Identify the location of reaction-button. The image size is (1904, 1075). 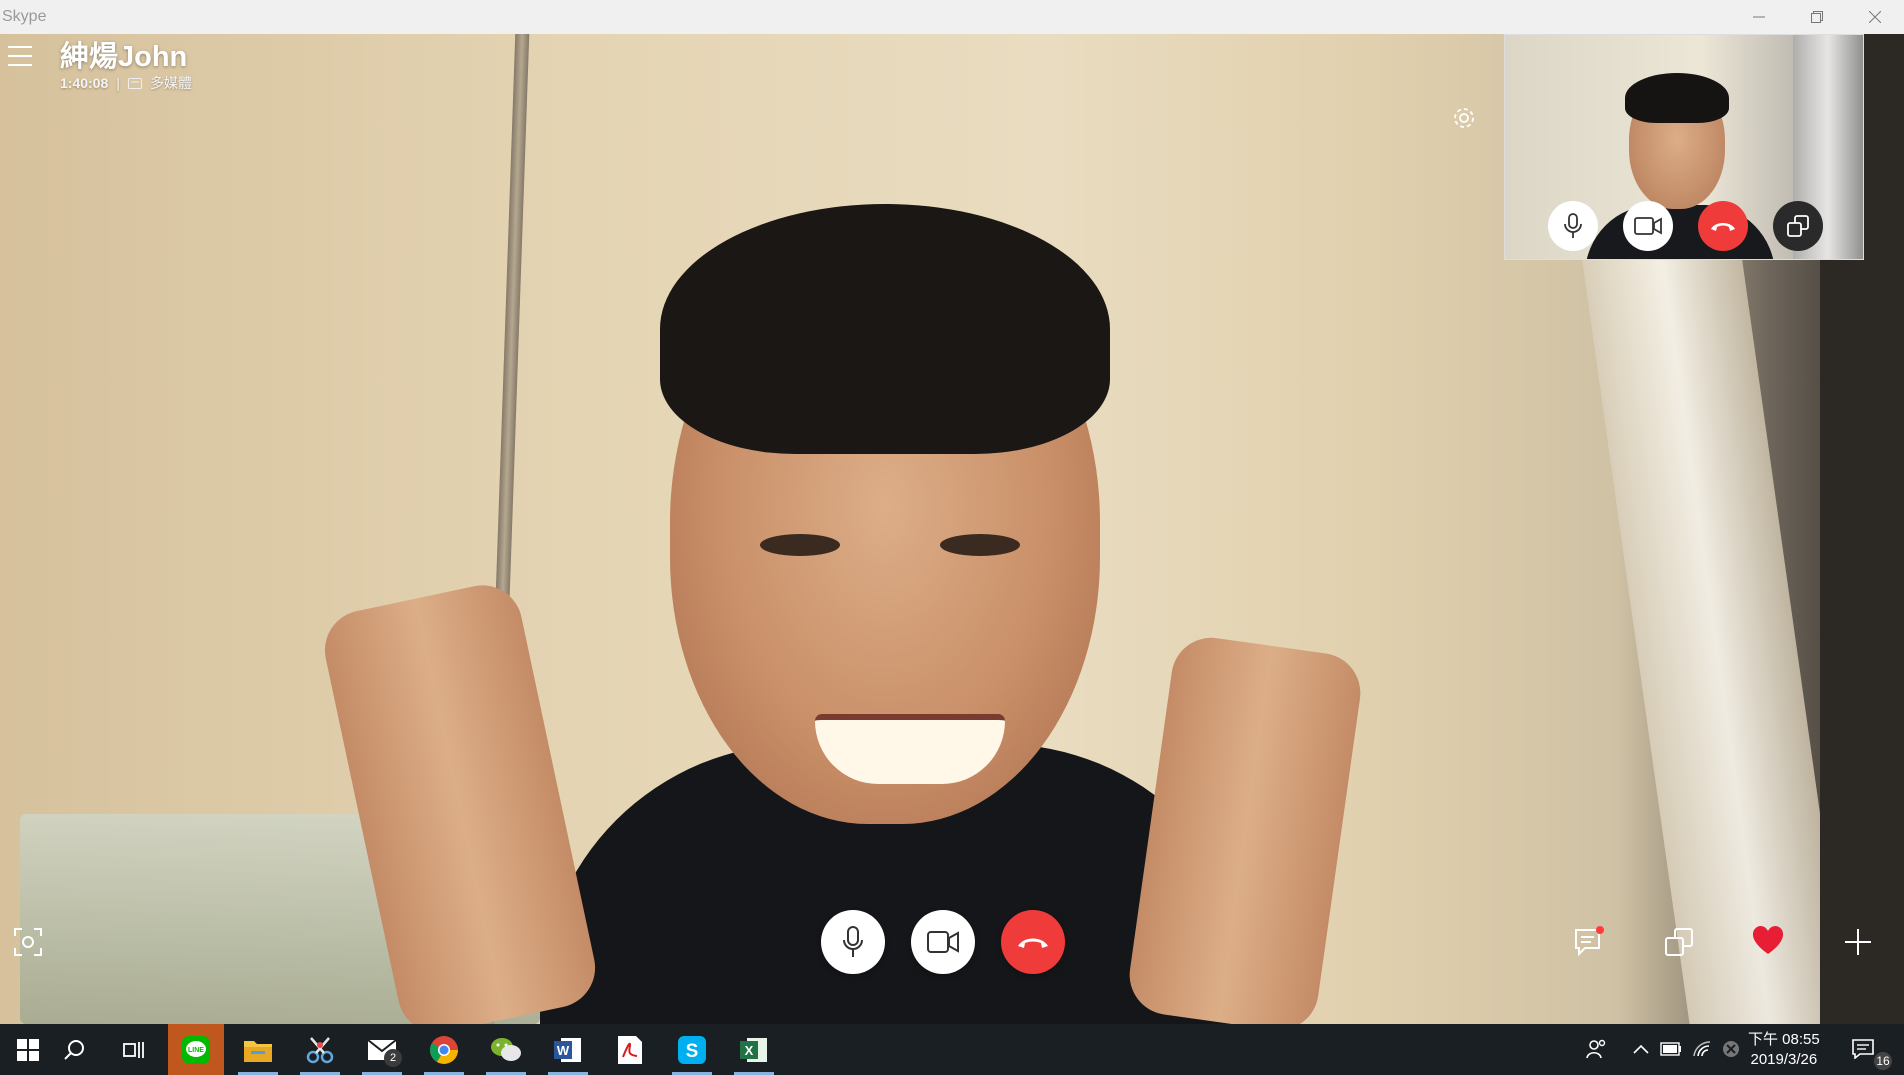
(1768, 940).